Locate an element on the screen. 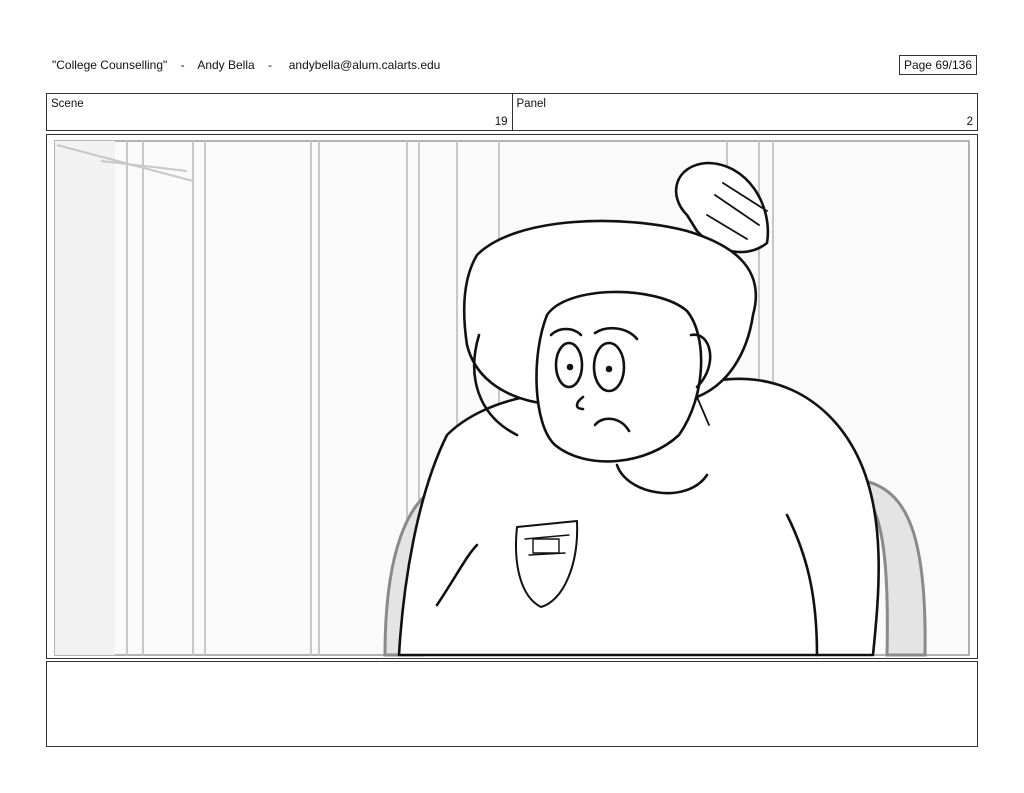 This screenshot has width=1024, height=793. panel-label: Panel is located at coordinates (531, 104).